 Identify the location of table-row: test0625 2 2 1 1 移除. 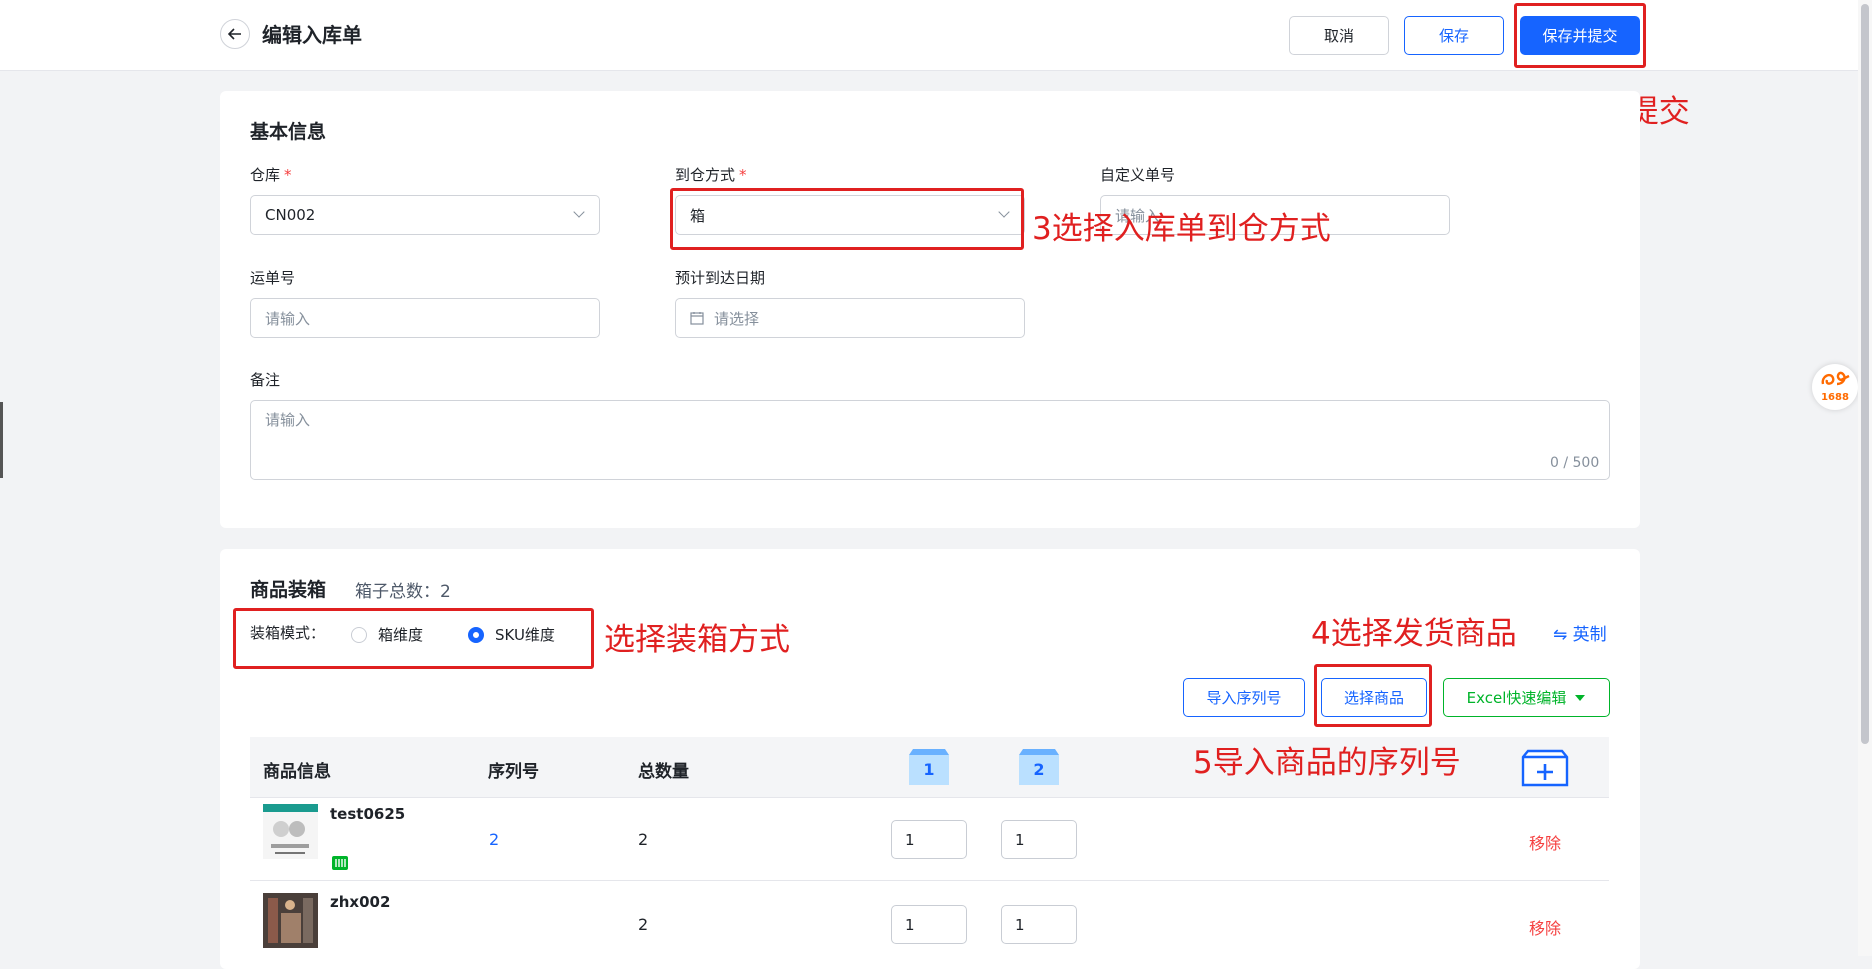
(929, 838).